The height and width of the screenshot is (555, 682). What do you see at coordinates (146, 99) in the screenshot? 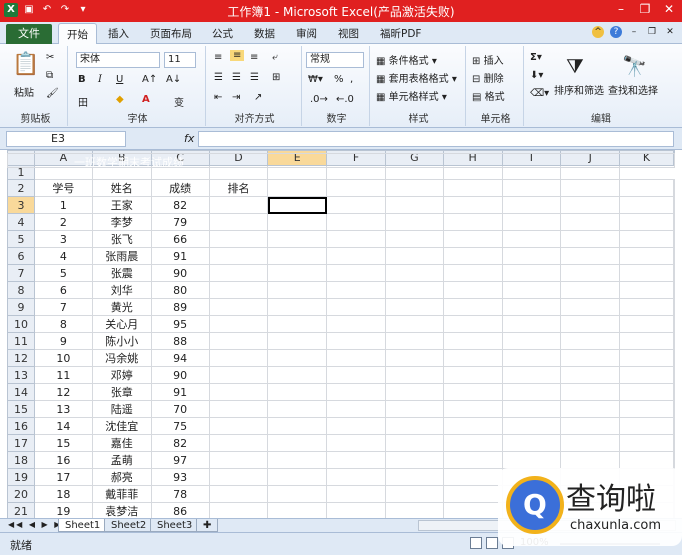
I see `font-color-button: A` at bounding box center [146, 99].